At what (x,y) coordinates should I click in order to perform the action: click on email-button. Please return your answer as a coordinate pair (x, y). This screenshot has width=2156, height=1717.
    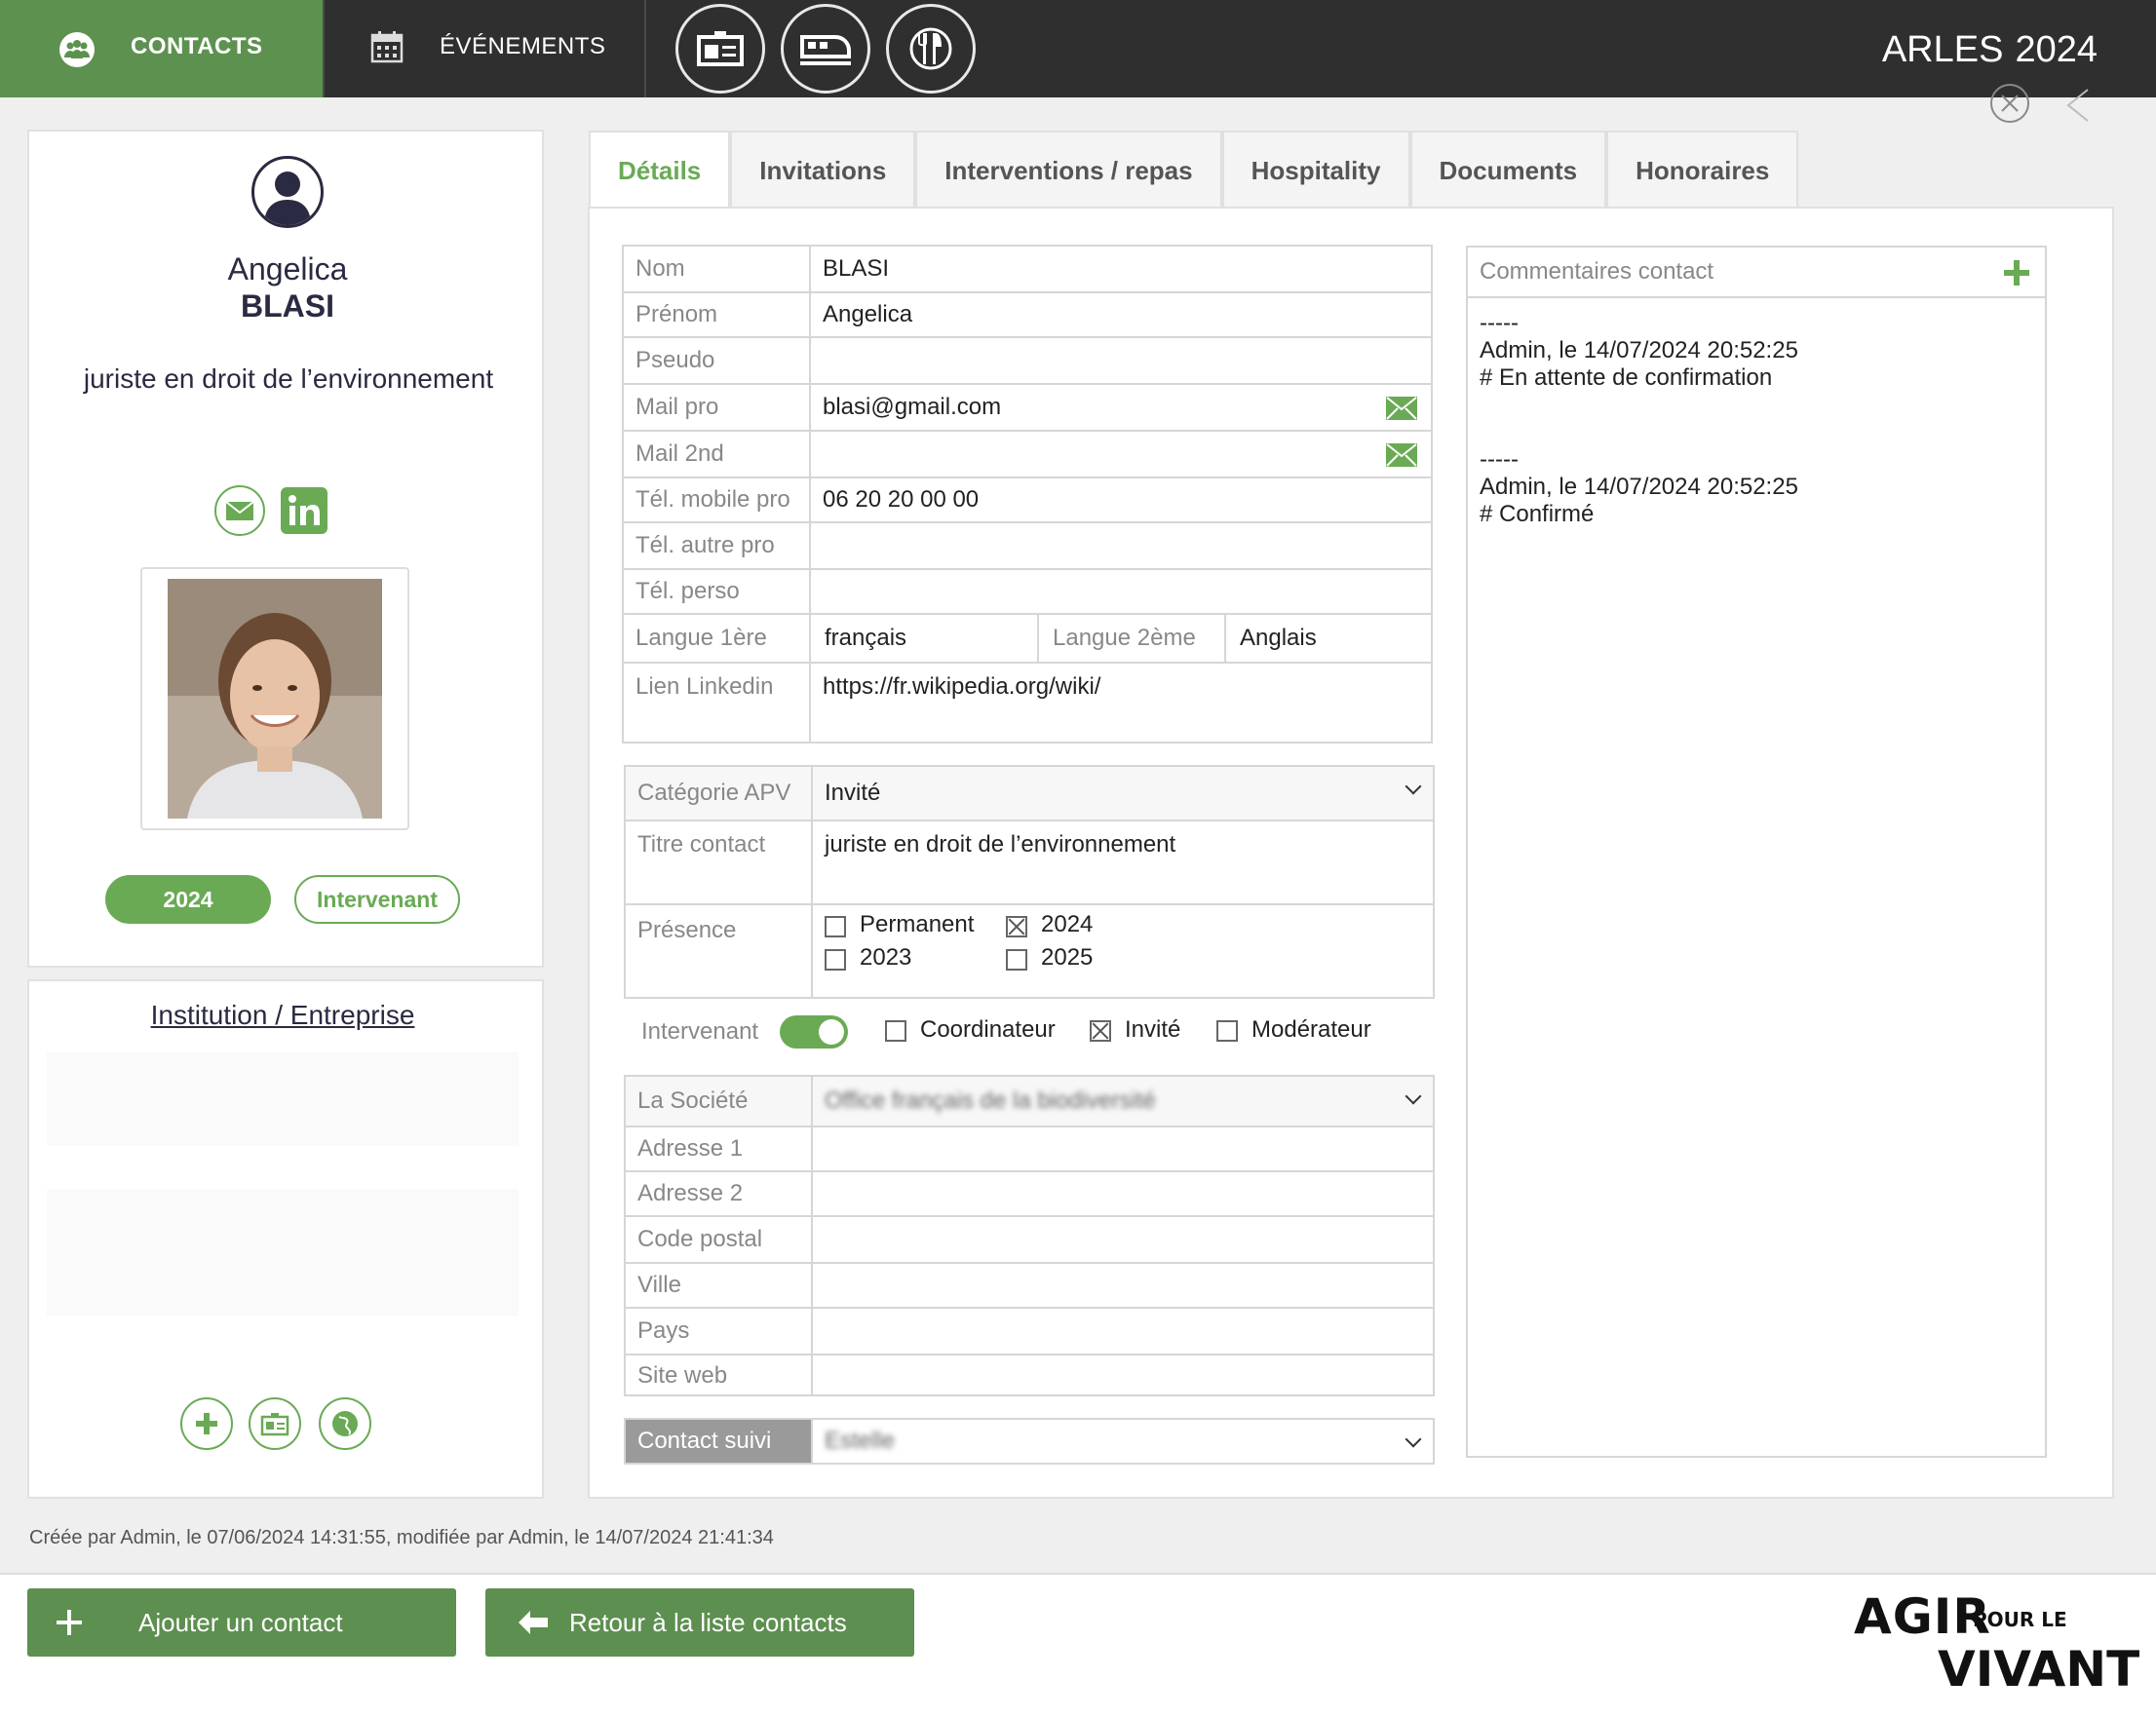
    Looking at the image, I should click on (239, 511).